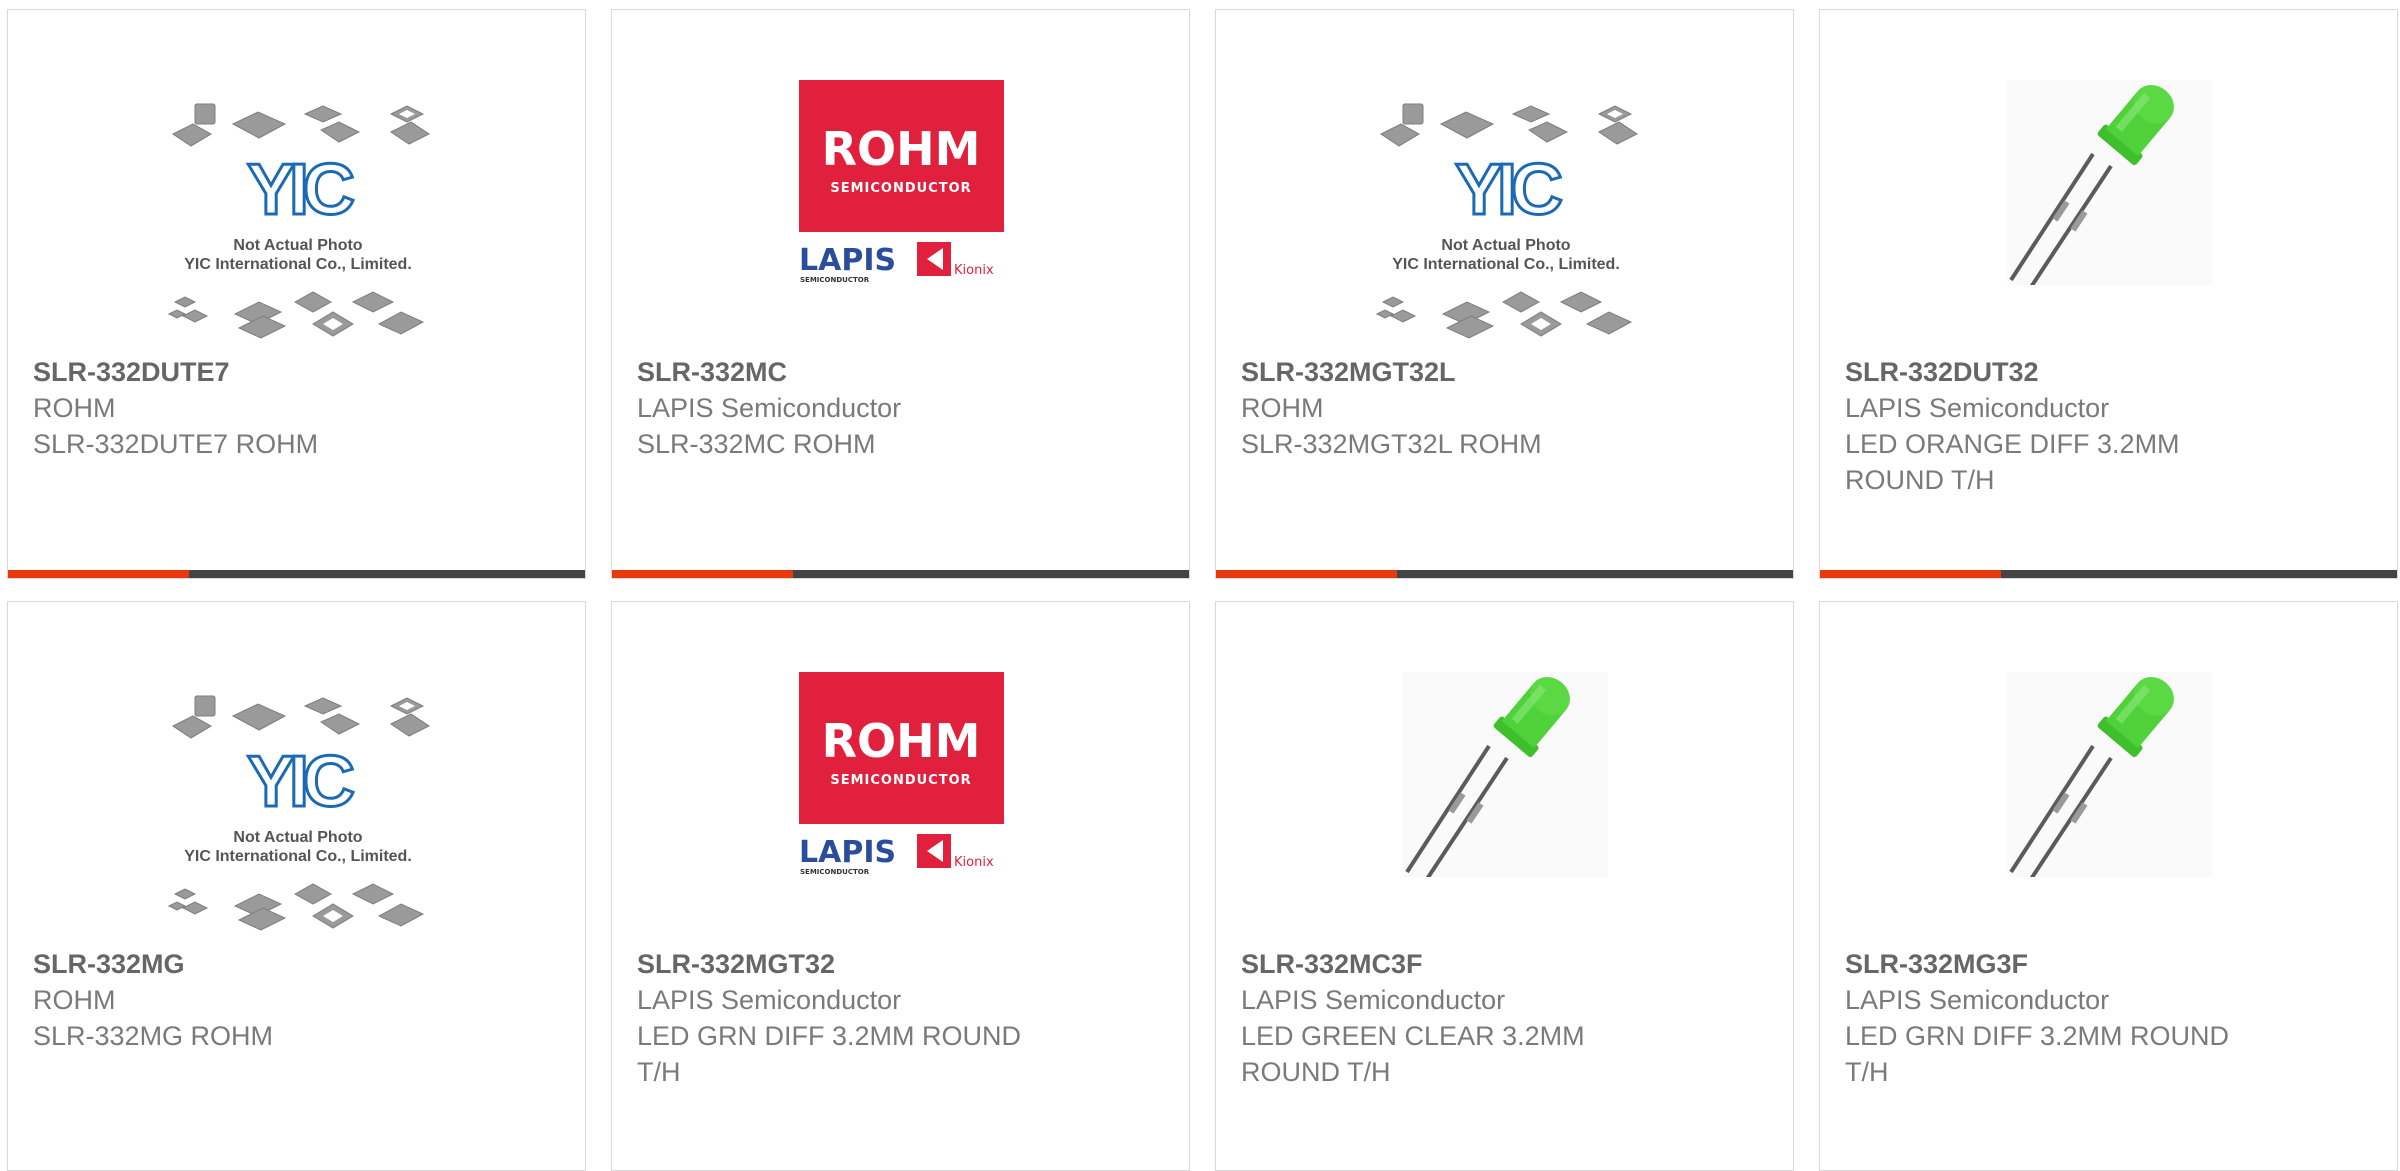  I want to click on part-number-link: SLR-332MG, so click(283, 964).